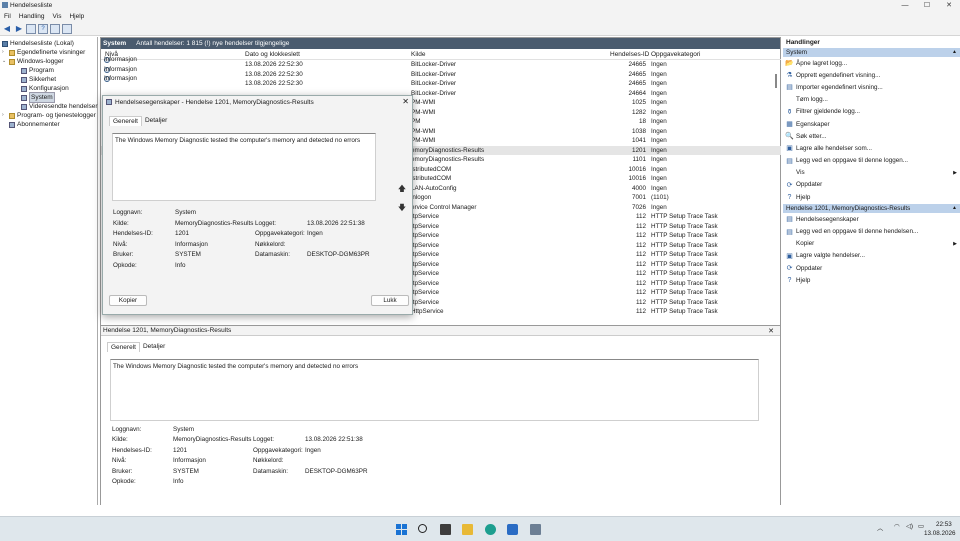  I want to click on clock-time: 22:53, so click(944, 524).